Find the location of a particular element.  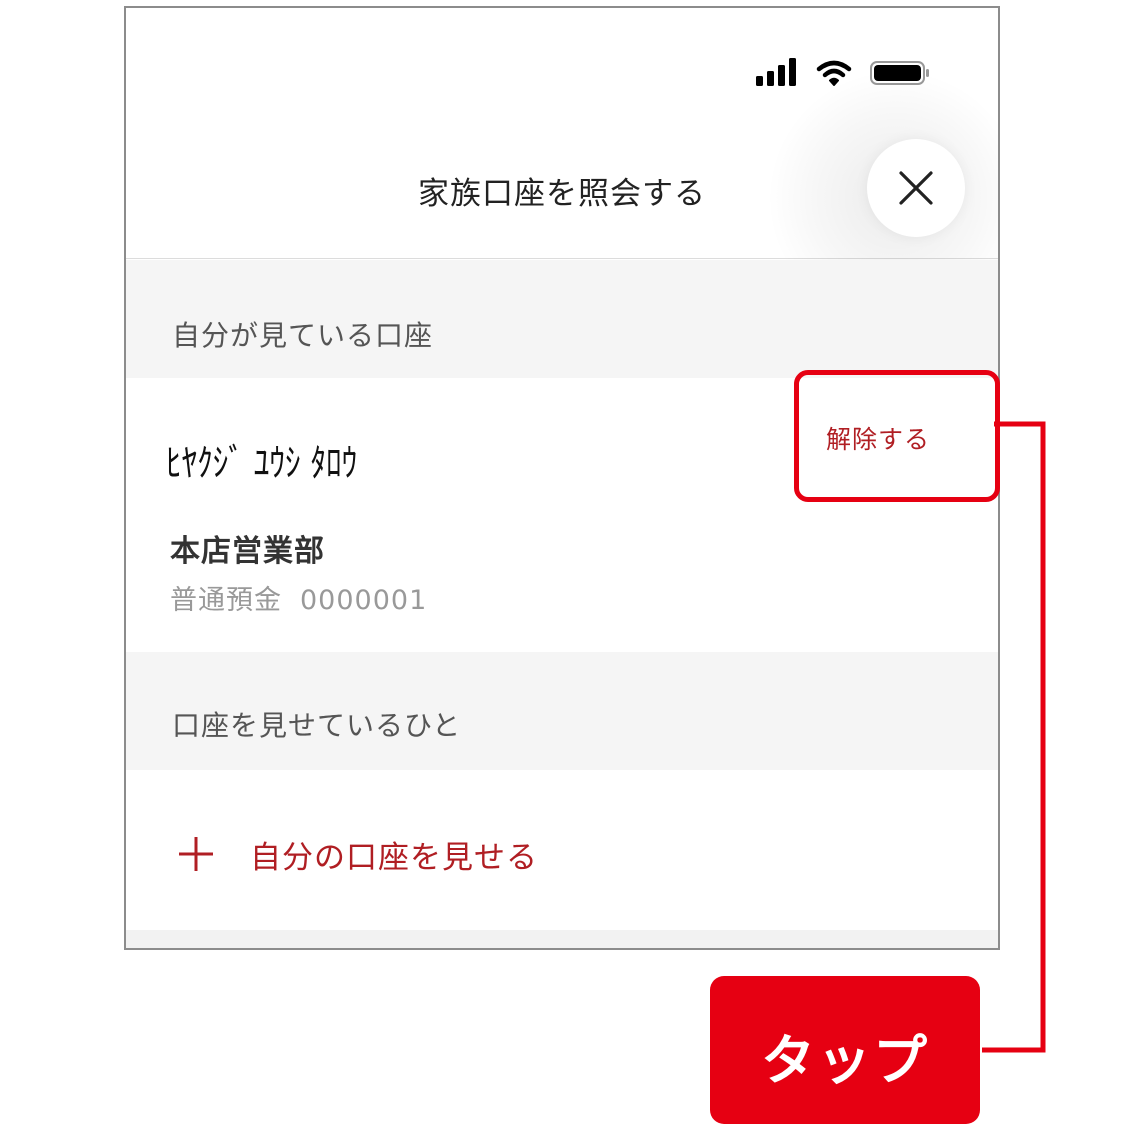

tap-badge: タップ is located at coordinates (845, 1050).